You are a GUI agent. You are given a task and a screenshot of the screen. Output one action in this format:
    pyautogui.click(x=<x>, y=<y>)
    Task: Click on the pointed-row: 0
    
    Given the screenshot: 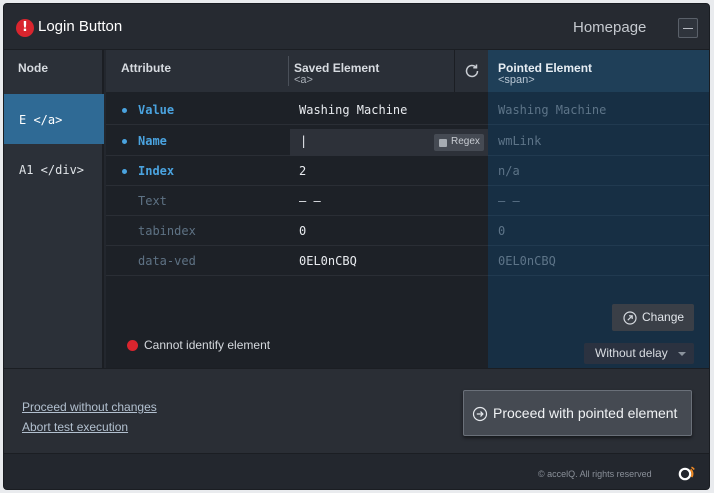 What is the action you would take?
    pyautogui.click(x=598, y=231)
    